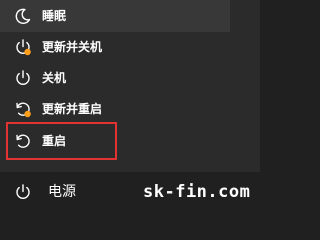 This screenshot has width=320, height=240. Describe the element at coordinates (23, 16) in the screenshot. I see `moon-icon` at that location.